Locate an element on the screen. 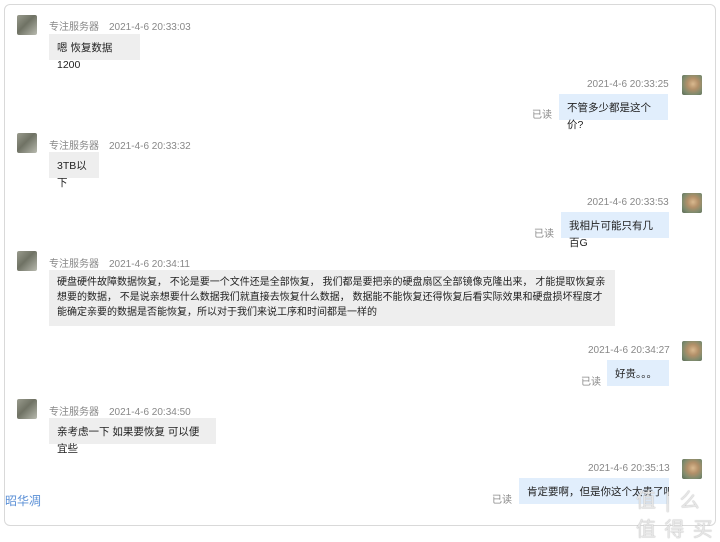 This screenshot has height=542, width=720. message-meta: 专注服务器 2021-4-6 20:33:03 is located at coordinates (120, 25).